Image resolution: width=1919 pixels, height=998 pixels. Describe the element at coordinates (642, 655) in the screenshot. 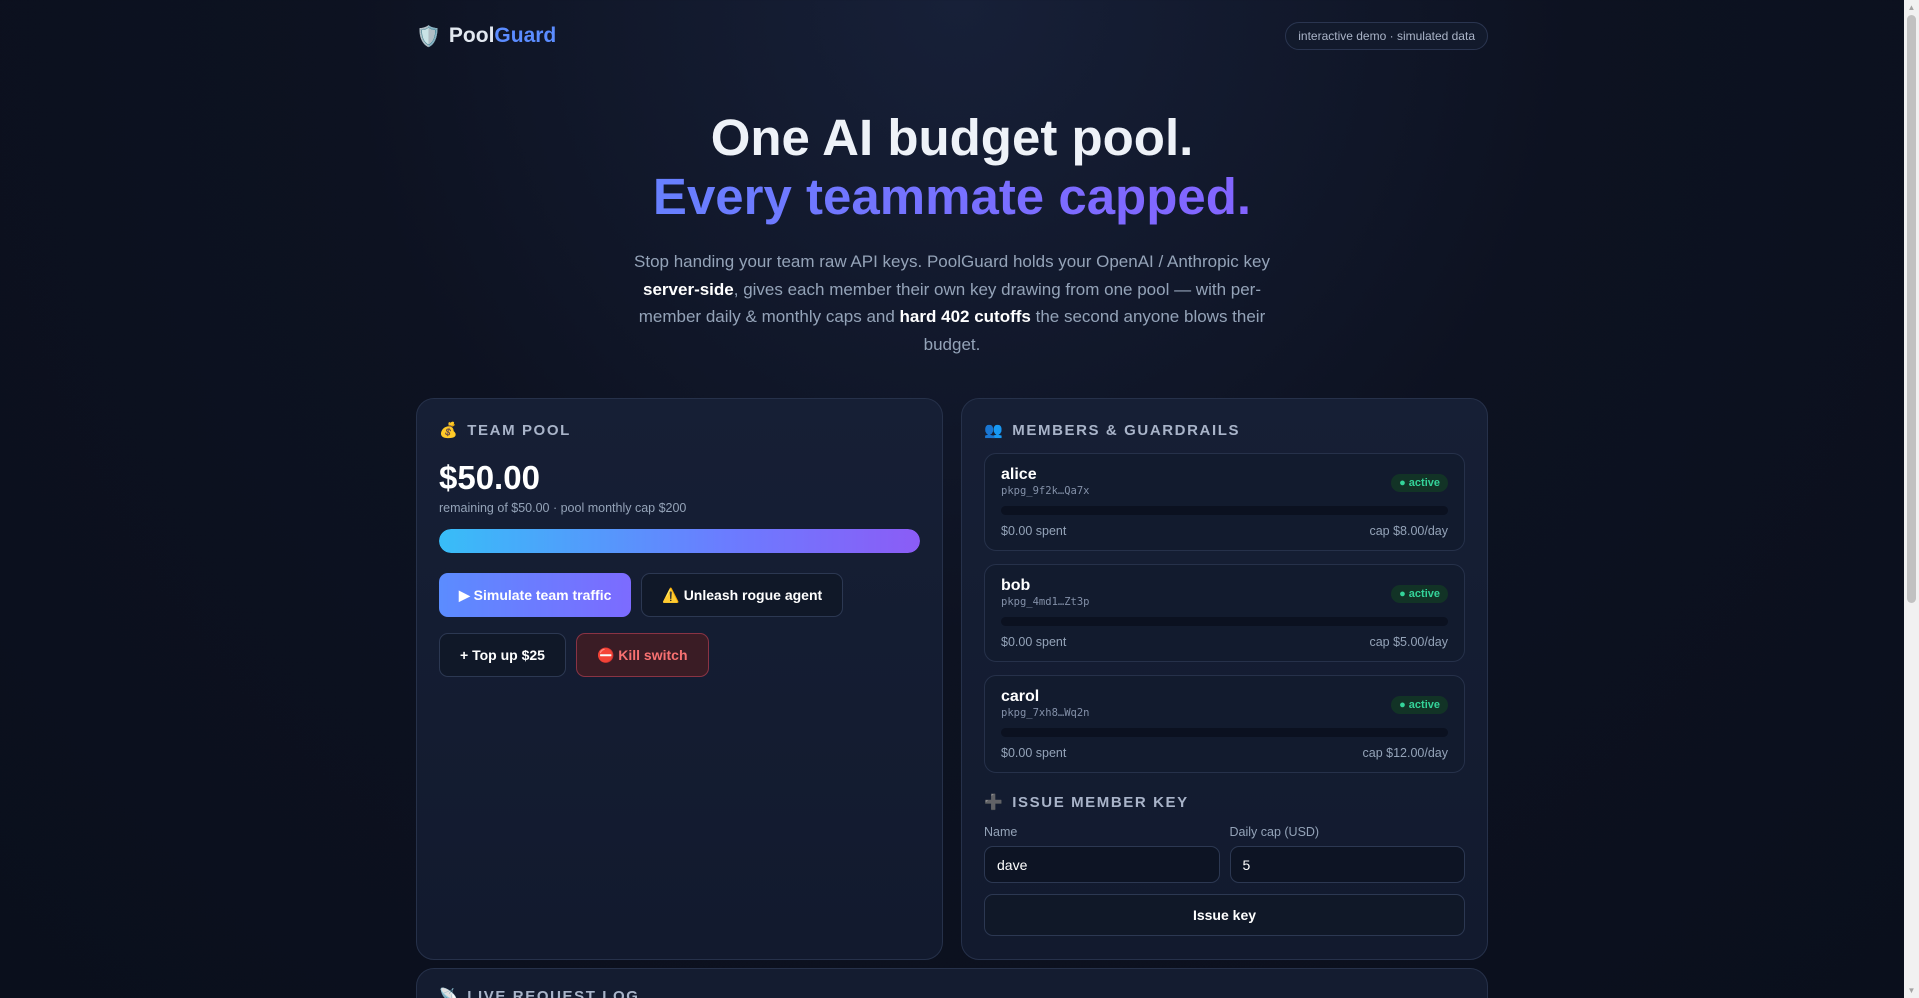

I see `kill-switch-button: ⛔ Kill switch` at that location.